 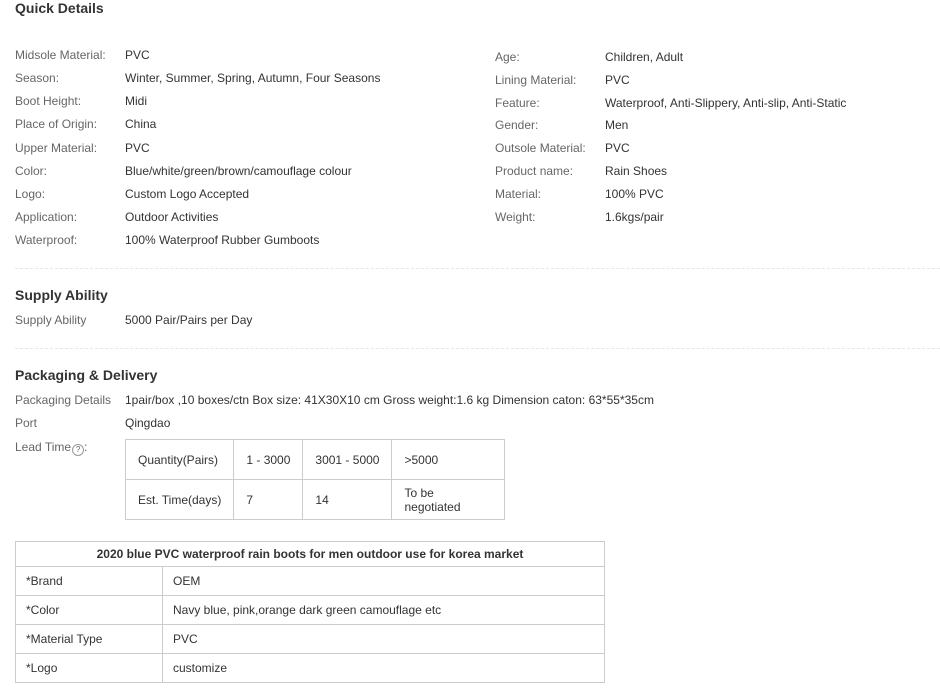 I want to click on spec-key: *Color, so click(x=89, y=610).